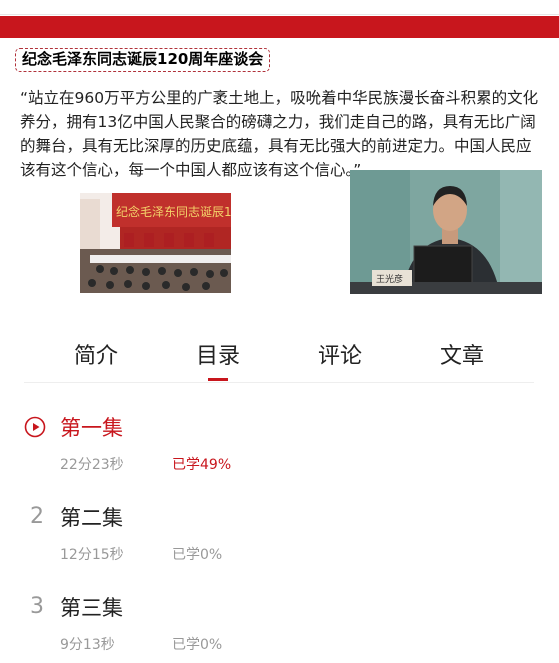 This screenshot has width=559, height=663. What do you see at coordinates (218, 379) in the screenshot?
I see `active-tab-indicator` at bounding box center [218, 379].